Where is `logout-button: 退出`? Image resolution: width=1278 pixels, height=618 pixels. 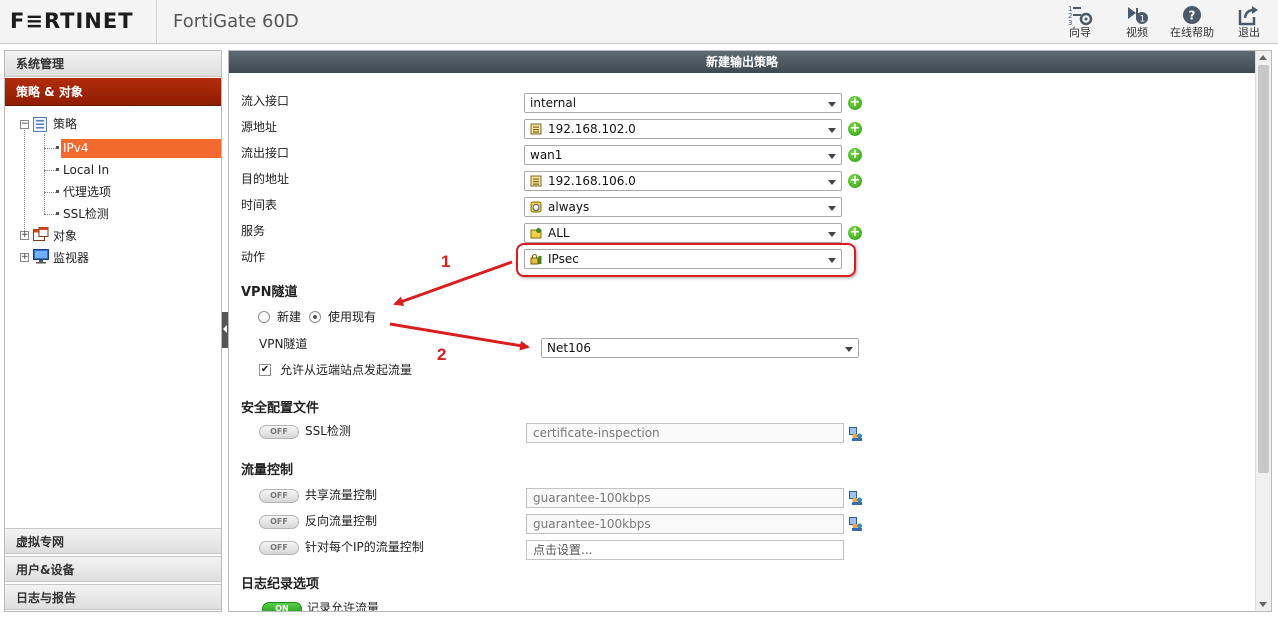
logout-button: 退出 is located at coordinates (1249, 23).